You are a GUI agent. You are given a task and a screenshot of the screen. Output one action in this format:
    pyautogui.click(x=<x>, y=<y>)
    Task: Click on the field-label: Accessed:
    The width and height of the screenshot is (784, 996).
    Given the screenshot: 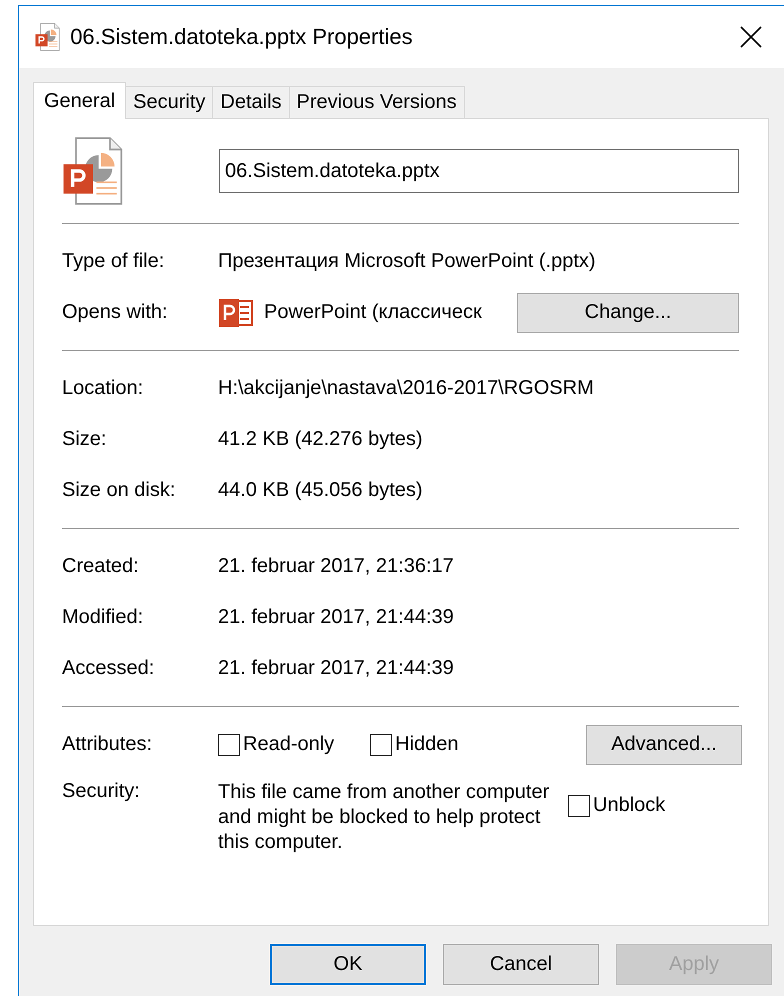 What is the action you would take?
    pyautogui.click(x=109, y=668)
    